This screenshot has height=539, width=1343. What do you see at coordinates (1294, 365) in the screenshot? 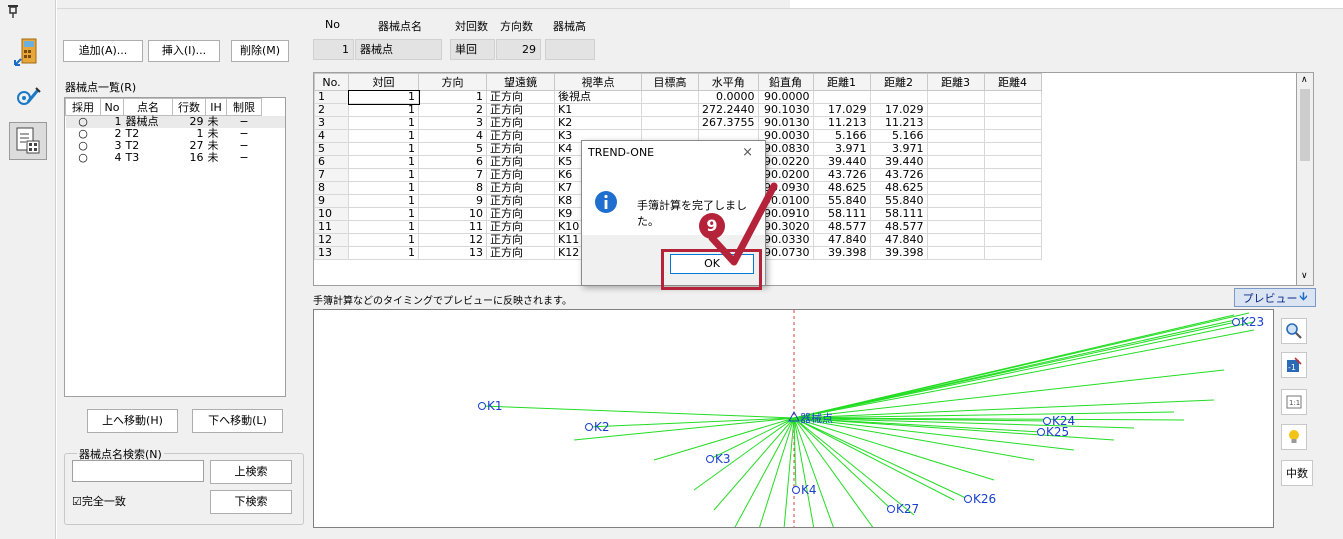
I see `scale-icon: -1` at bounding box center [1294, 365].